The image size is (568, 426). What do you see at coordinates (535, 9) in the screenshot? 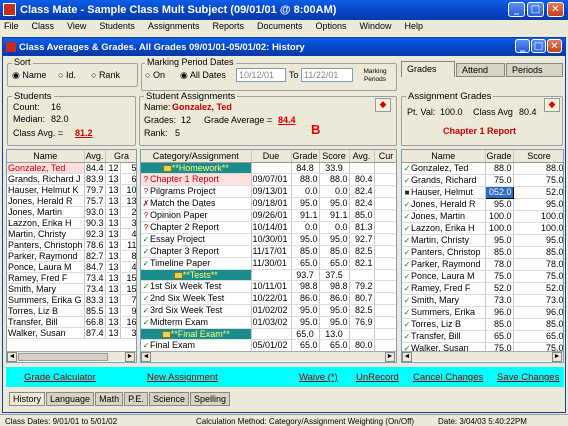
I see `restore-icon: □` at bounding box center [535, 9].